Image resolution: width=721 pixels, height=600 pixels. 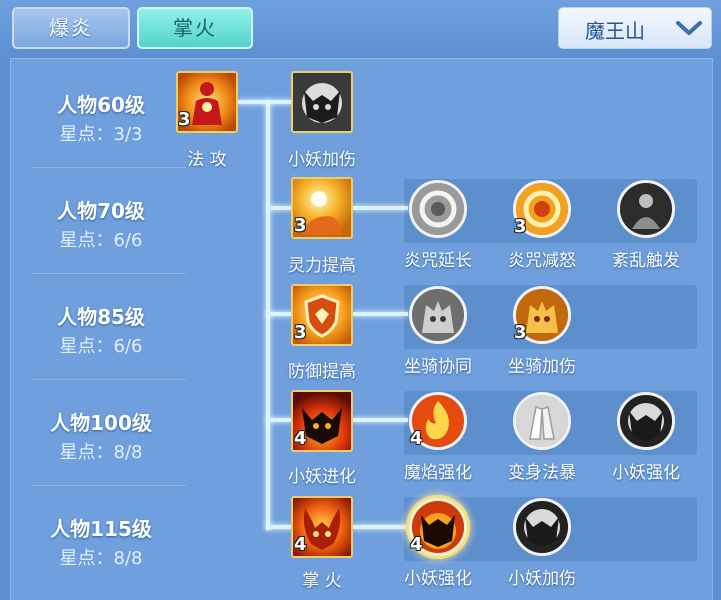 What do you see at coordinates (101, 529) in the screenshot?
I see `row-level: 人物115级` at bounding box center [101, 529].